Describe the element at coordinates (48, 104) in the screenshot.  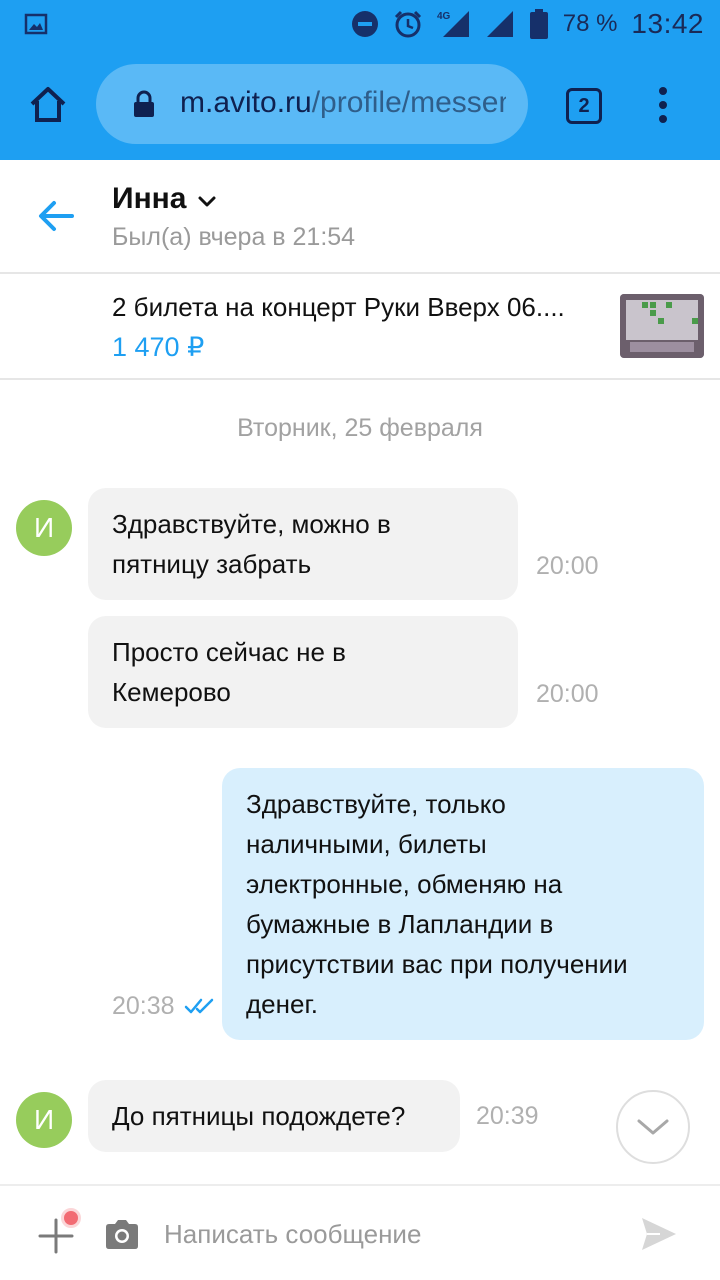
I see `home-icon` at that location.